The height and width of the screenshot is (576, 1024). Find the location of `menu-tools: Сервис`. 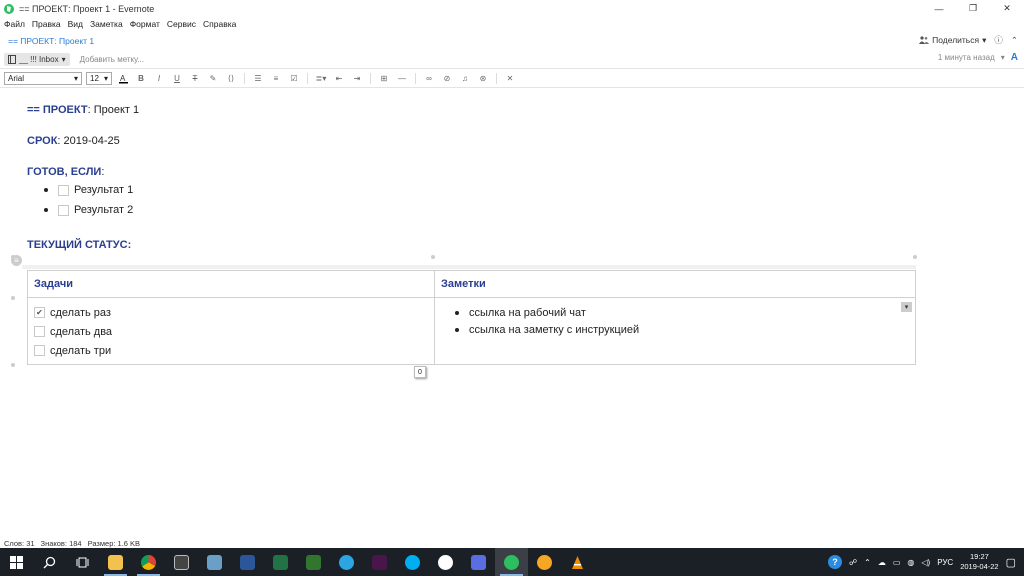

menu-tools: Сервис is located at coordinates (181, 24).